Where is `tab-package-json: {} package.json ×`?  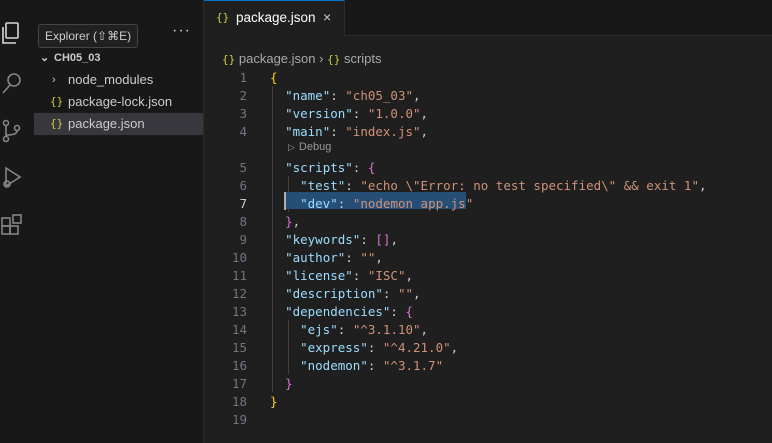
tab-package-json: {} package.json × is located at coordinates (274, 18).